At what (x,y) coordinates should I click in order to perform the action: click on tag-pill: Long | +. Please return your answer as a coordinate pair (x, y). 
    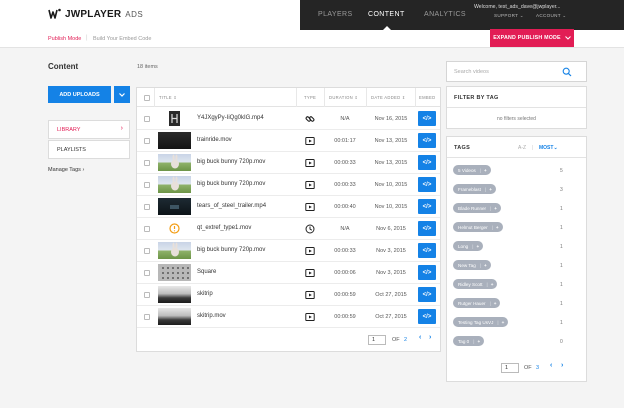
    Looking at the image, I should click on (468, 246).